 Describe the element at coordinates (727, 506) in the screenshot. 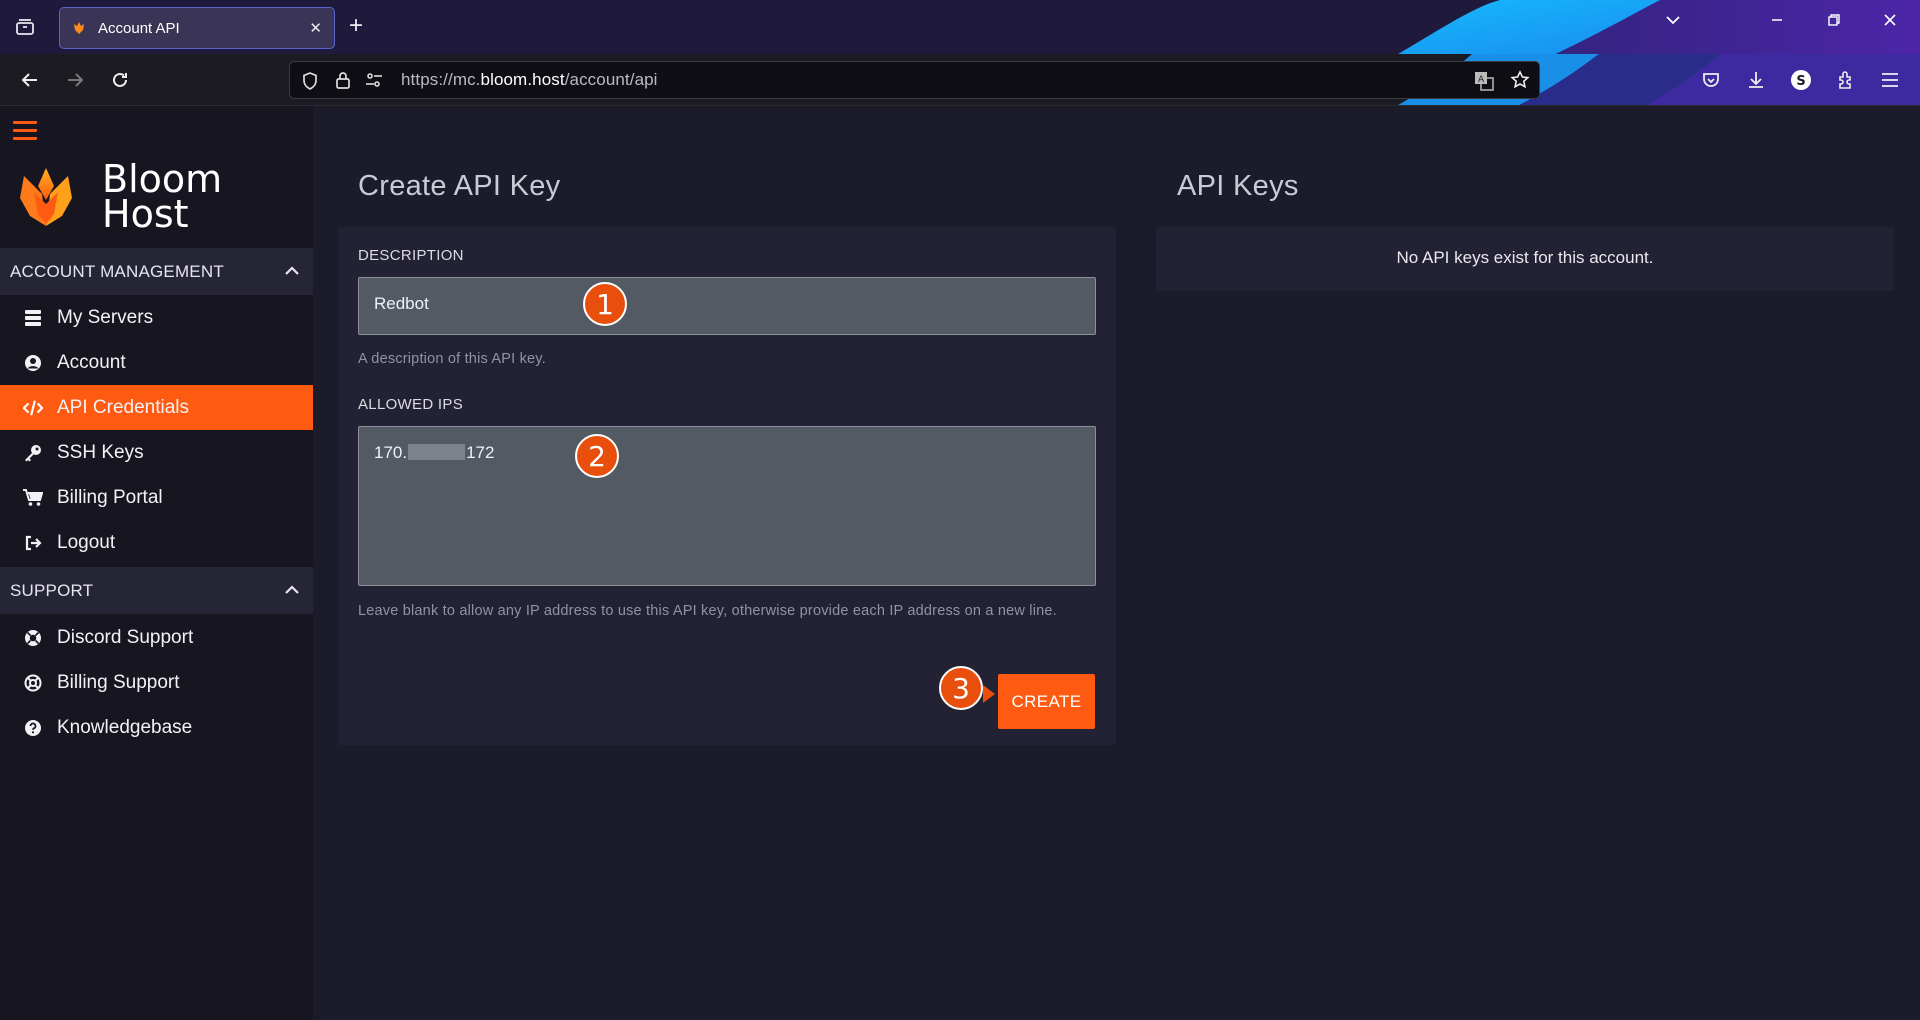

I see `allowed-ips-textarea: 170. 172` at that location.